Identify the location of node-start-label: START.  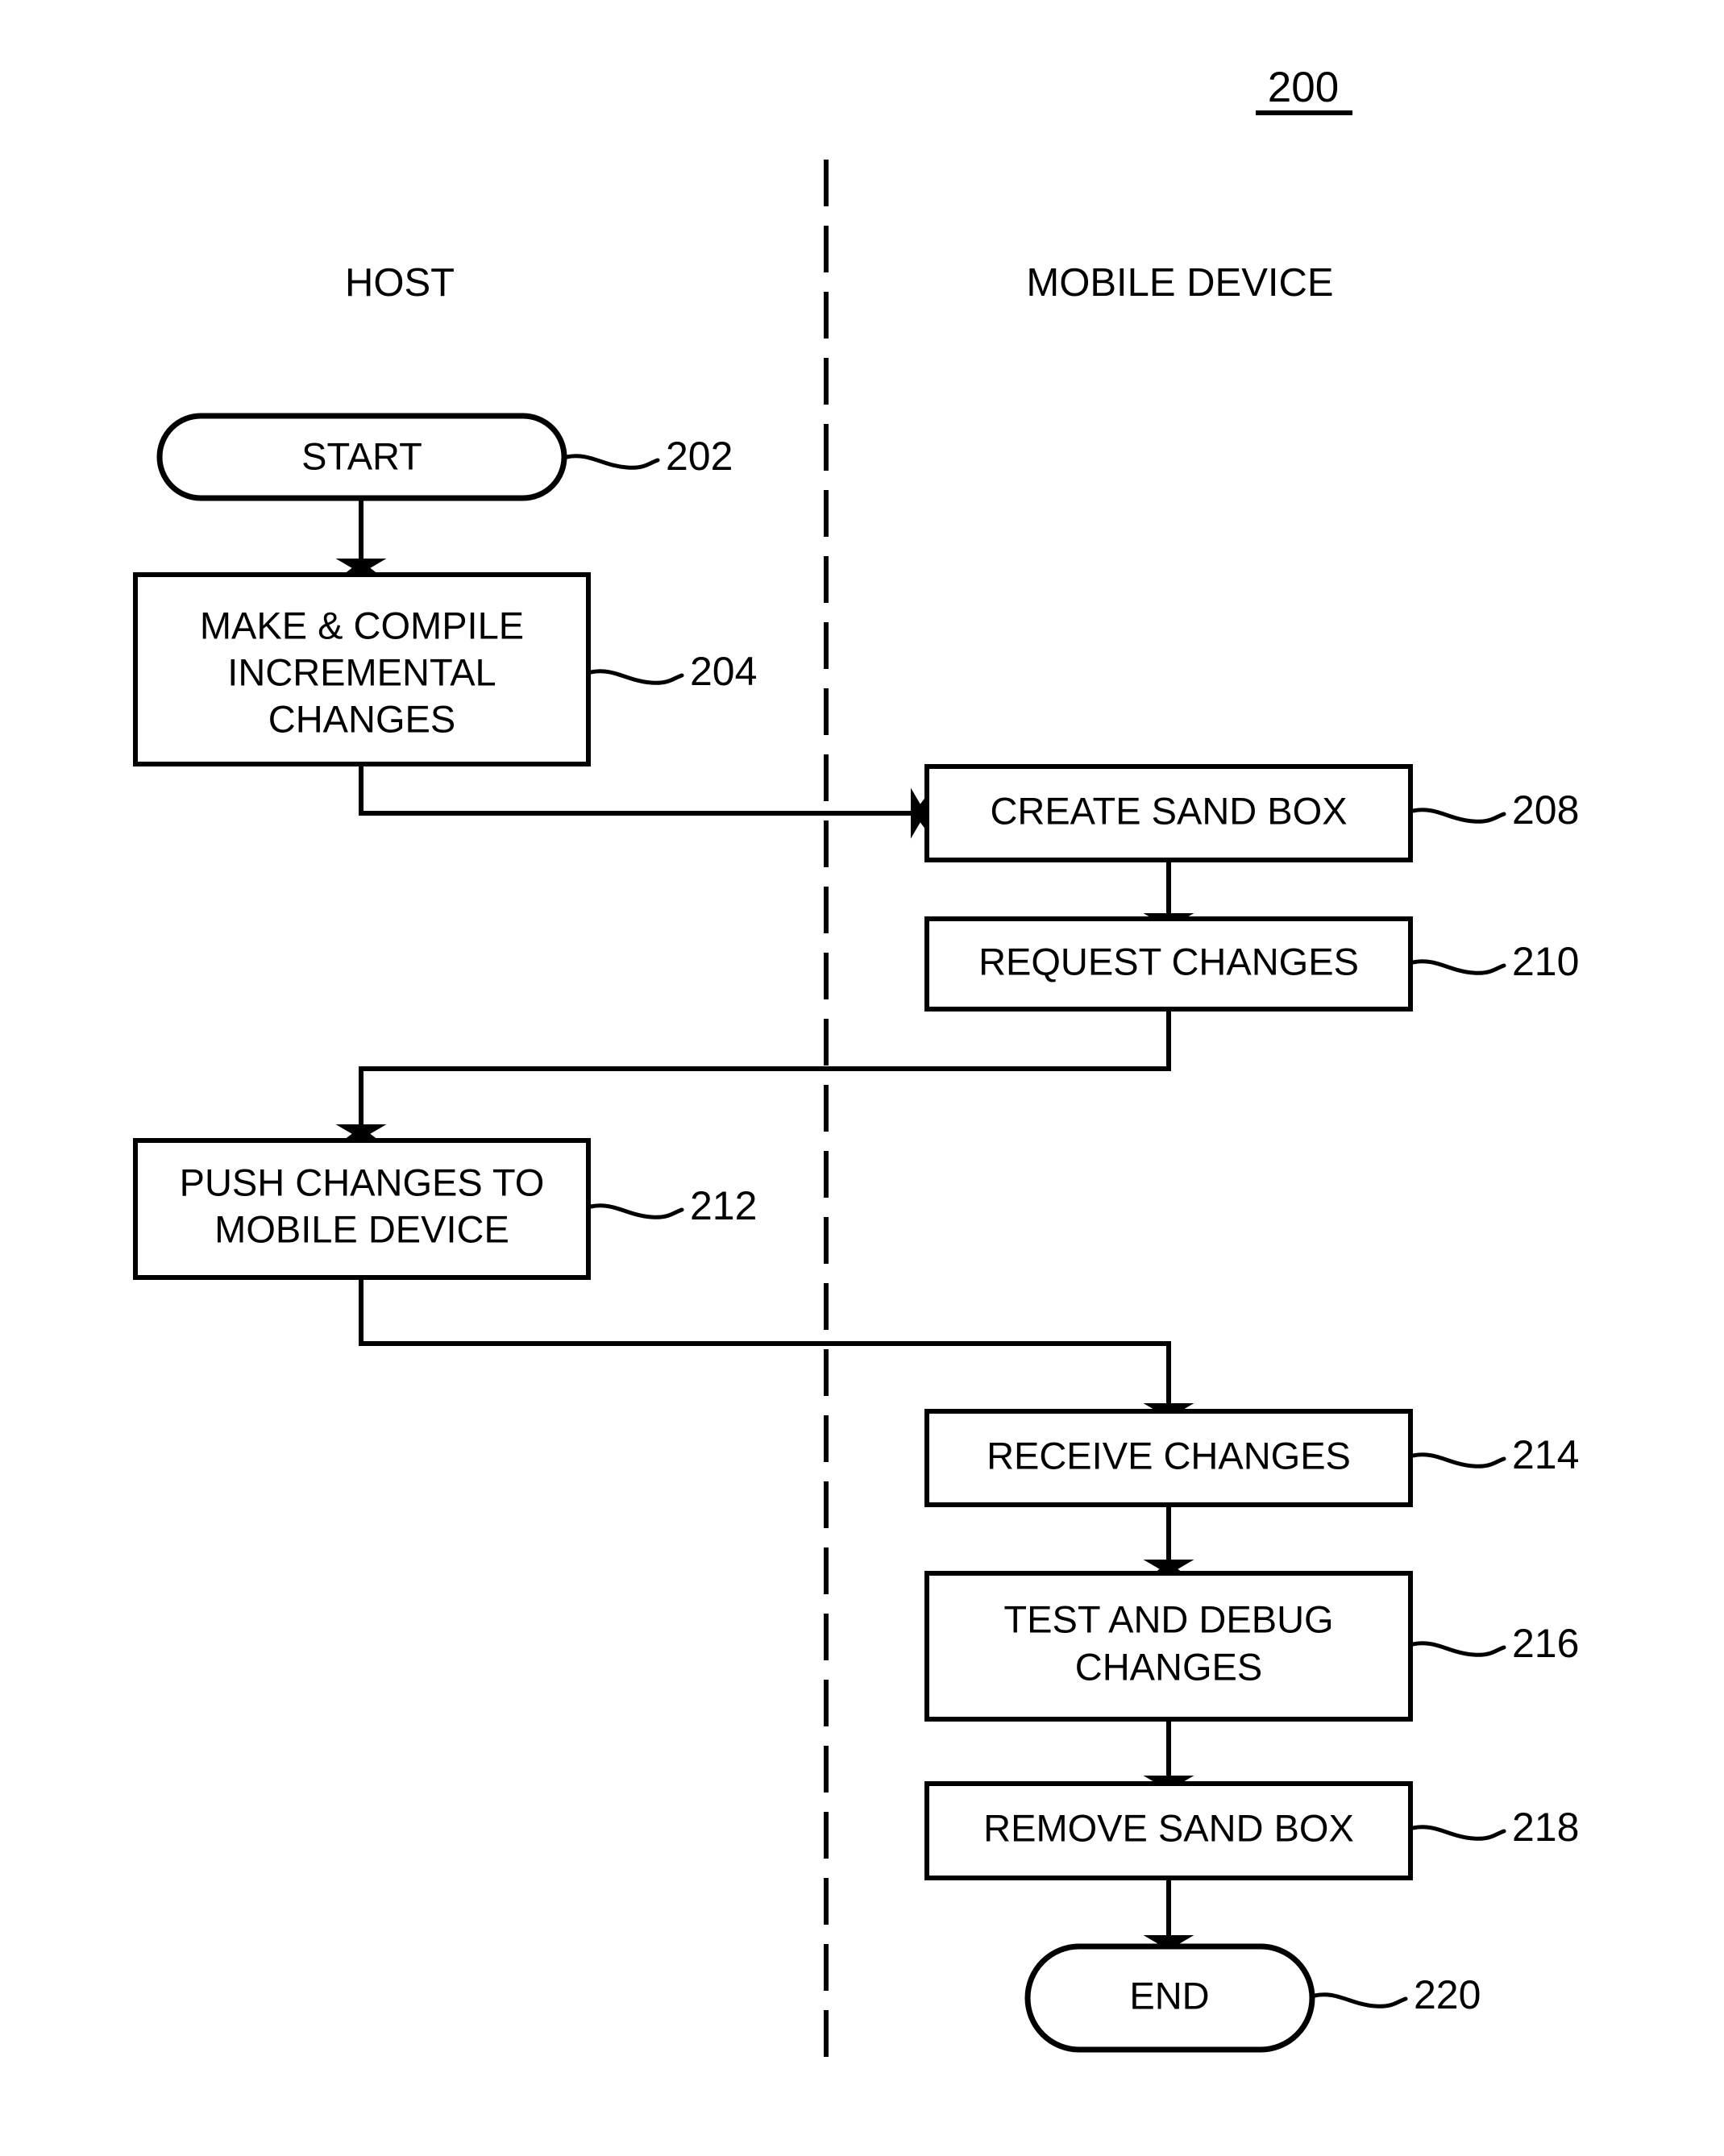
(361, 455).